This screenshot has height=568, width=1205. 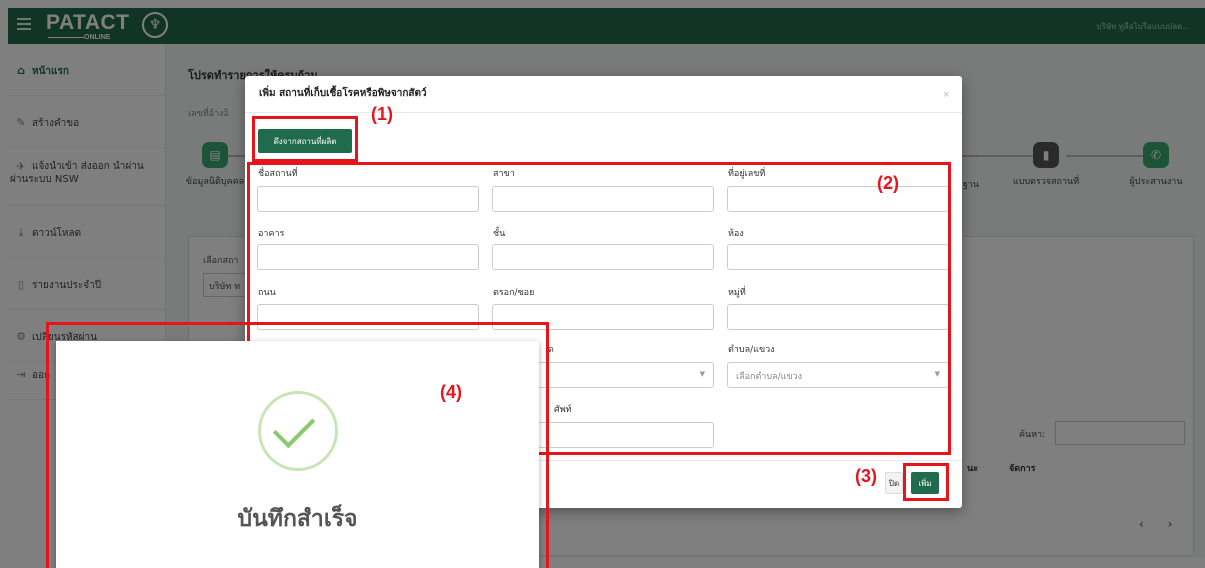 I want to click on close-button: ปิด, so click(x=894, y=483).